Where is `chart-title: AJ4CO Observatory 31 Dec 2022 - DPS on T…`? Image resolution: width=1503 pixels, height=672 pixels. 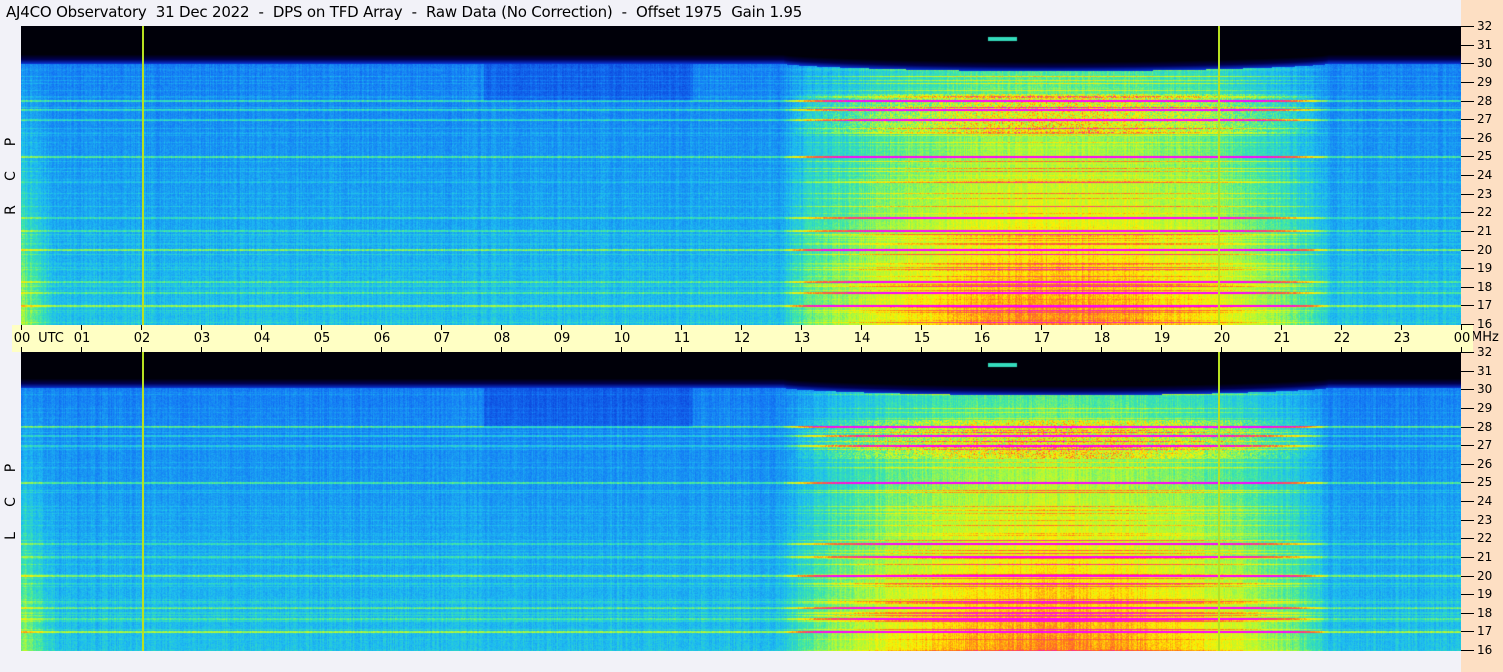
chart-title: AJ4CO Observatory 31 Dec 2022 - DPS on T… is located at coordinates (404, 12).